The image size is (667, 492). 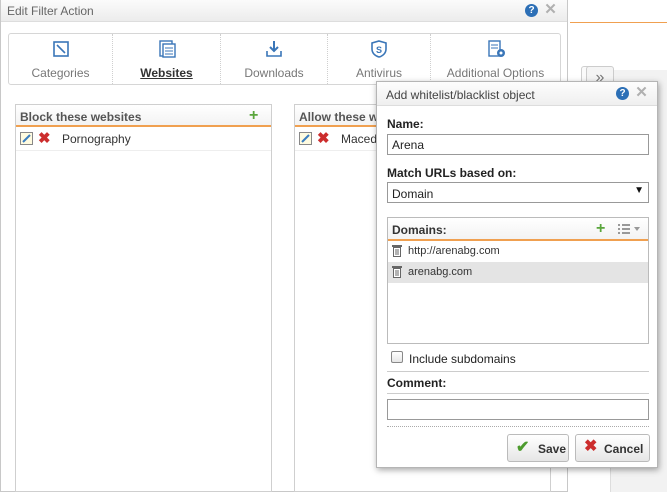 I want to click on cancel-button: ✖ Cancel, so click(x=612, y=448).